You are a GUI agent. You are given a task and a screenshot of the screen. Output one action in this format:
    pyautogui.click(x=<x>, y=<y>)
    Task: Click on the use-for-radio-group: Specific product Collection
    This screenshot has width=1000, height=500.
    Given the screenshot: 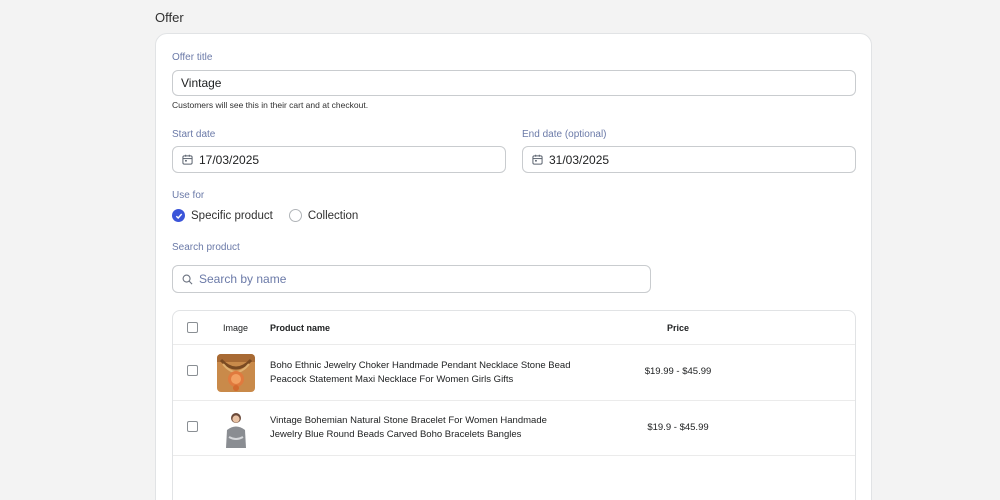 What is the action you would take?
    pyautogui.click(x=273, y=215)
    